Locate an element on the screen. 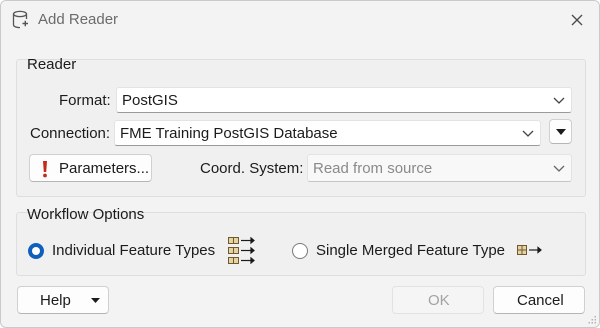  individual-feature-types-icon is located at coordinates (241, 250).